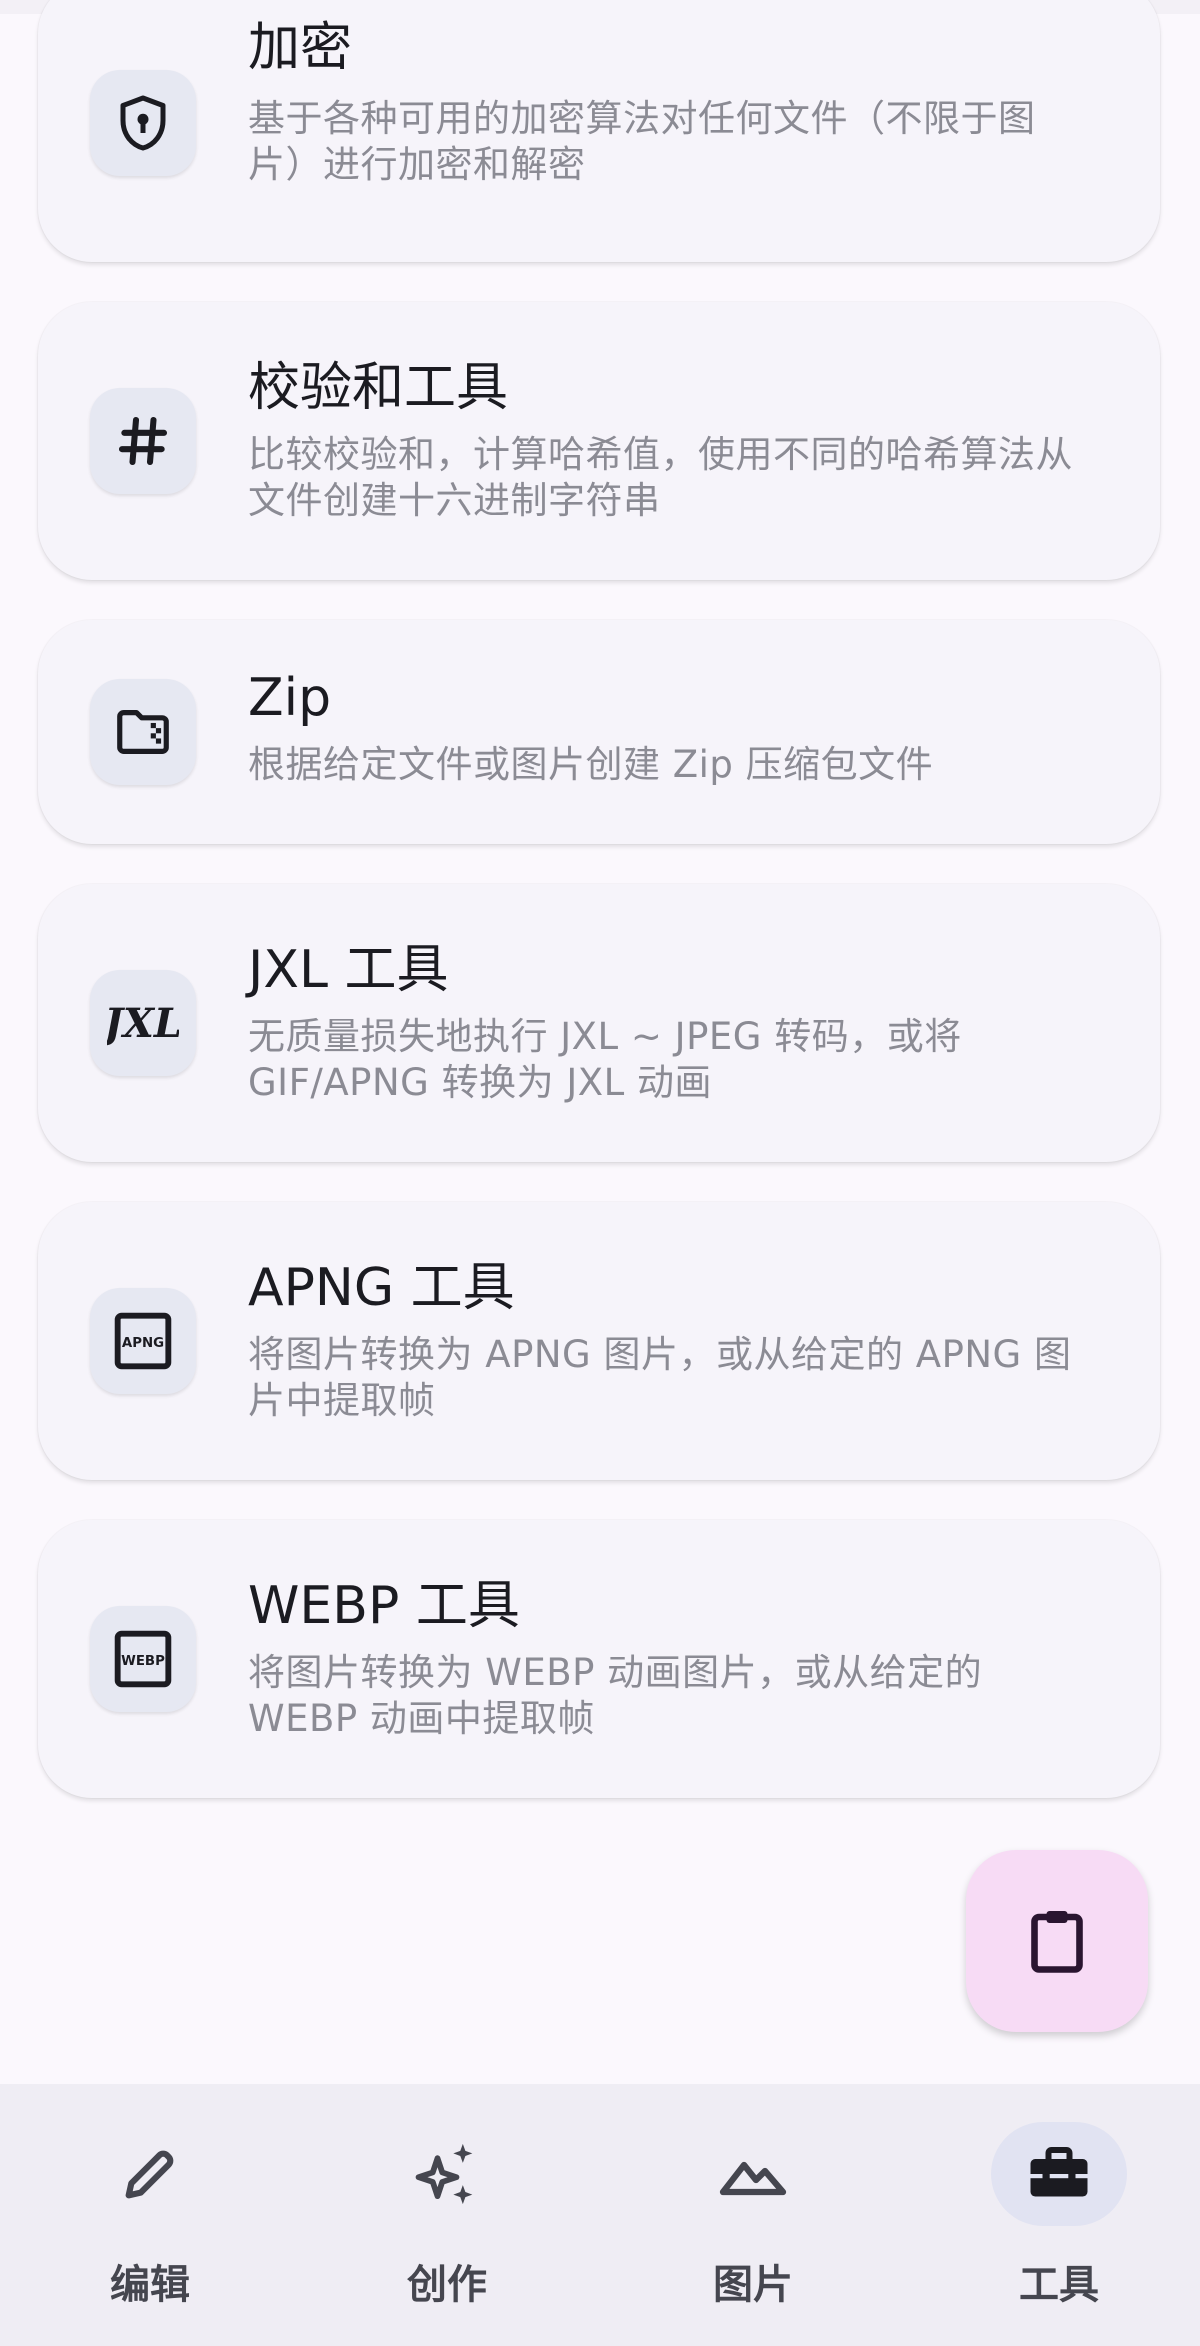 This screenshot has width=1200, height=2346. I want to click on nav-label: 图片, so click(753, 2285).